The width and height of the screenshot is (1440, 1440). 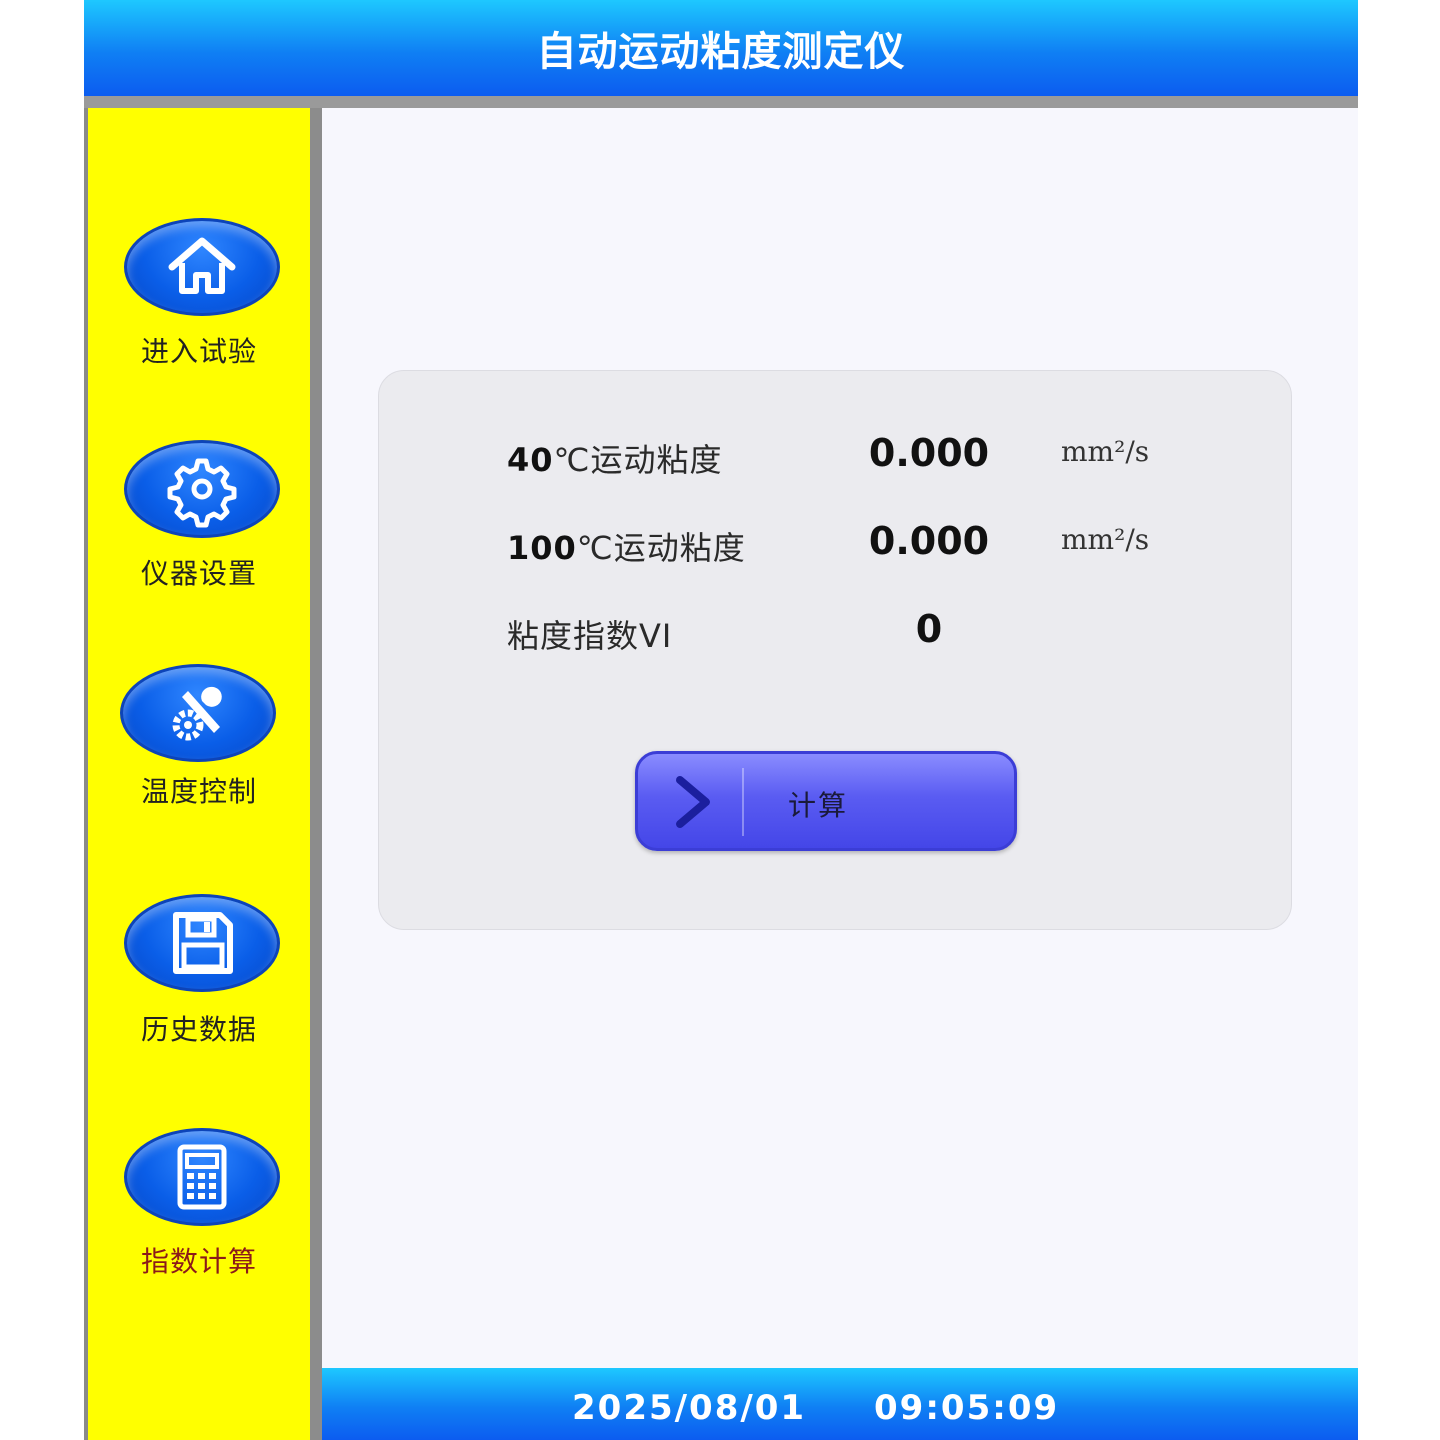 I want to click on home-icon, so click(x=202, y=265).